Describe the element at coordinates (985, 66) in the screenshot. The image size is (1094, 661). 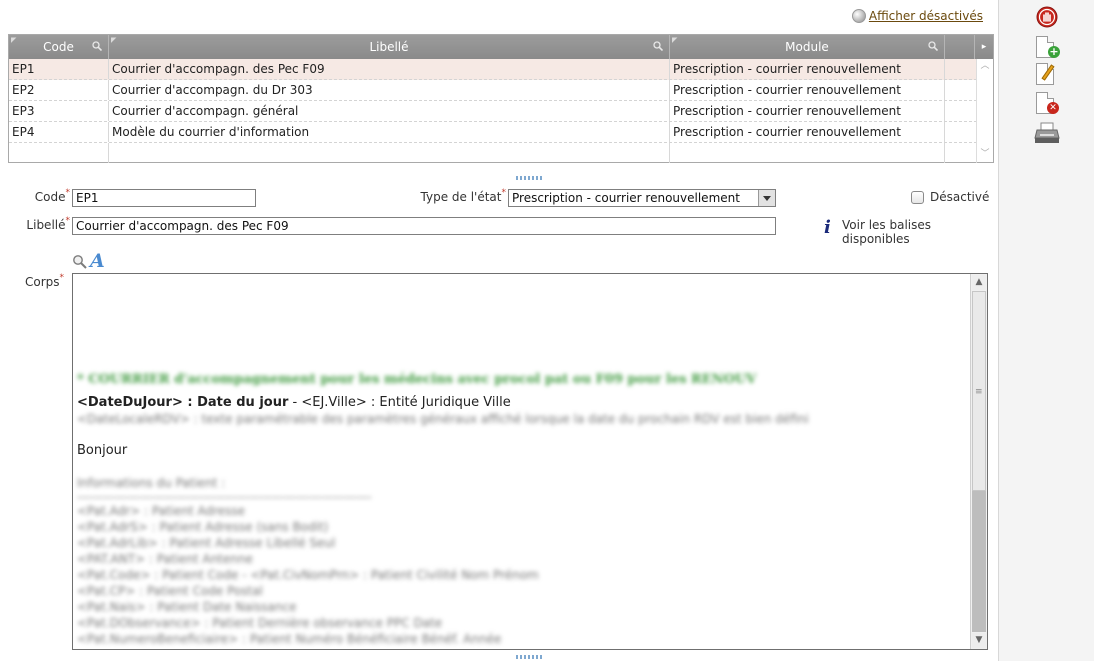
I see `scroll-up-icon: ︿` at that location.